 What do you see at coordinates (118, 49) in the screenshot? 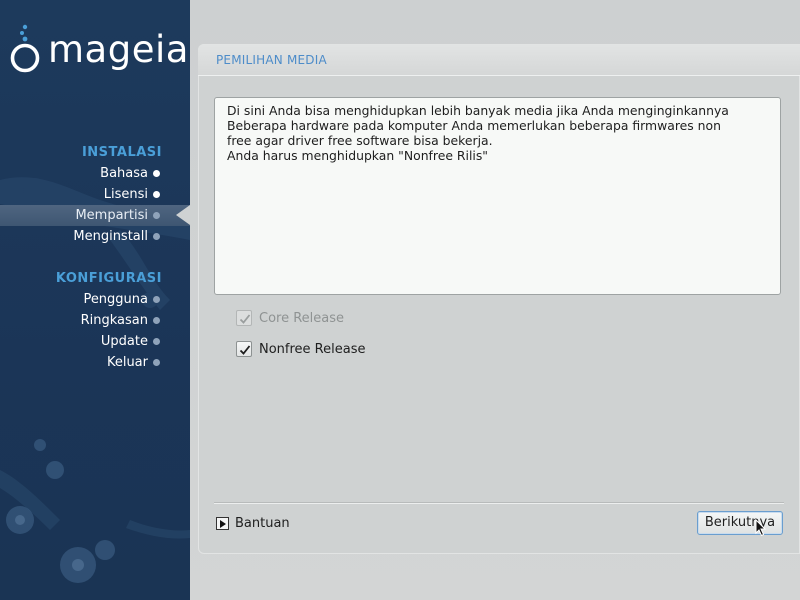
I see `brand-wordmark: mageia` at bounding box center [118, 49].